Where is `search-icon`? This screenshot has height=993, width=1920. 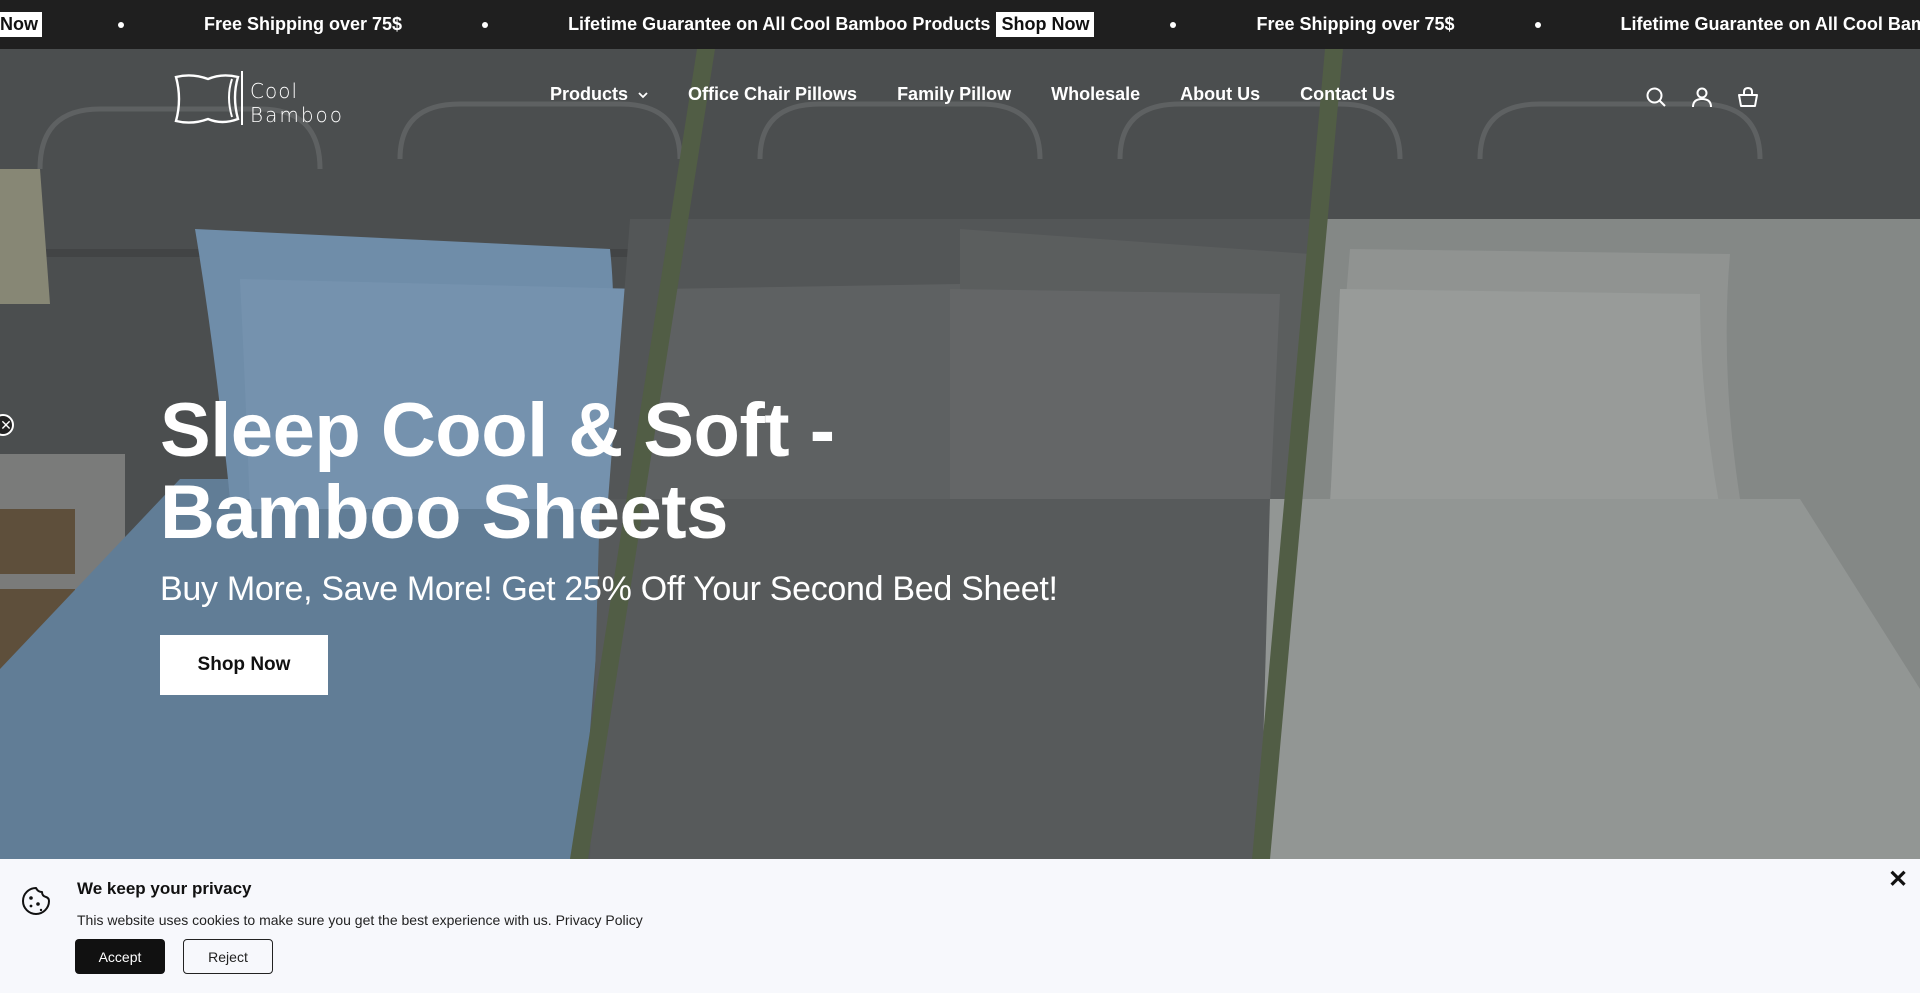
search-icon is located at coordinates (1656, 97).